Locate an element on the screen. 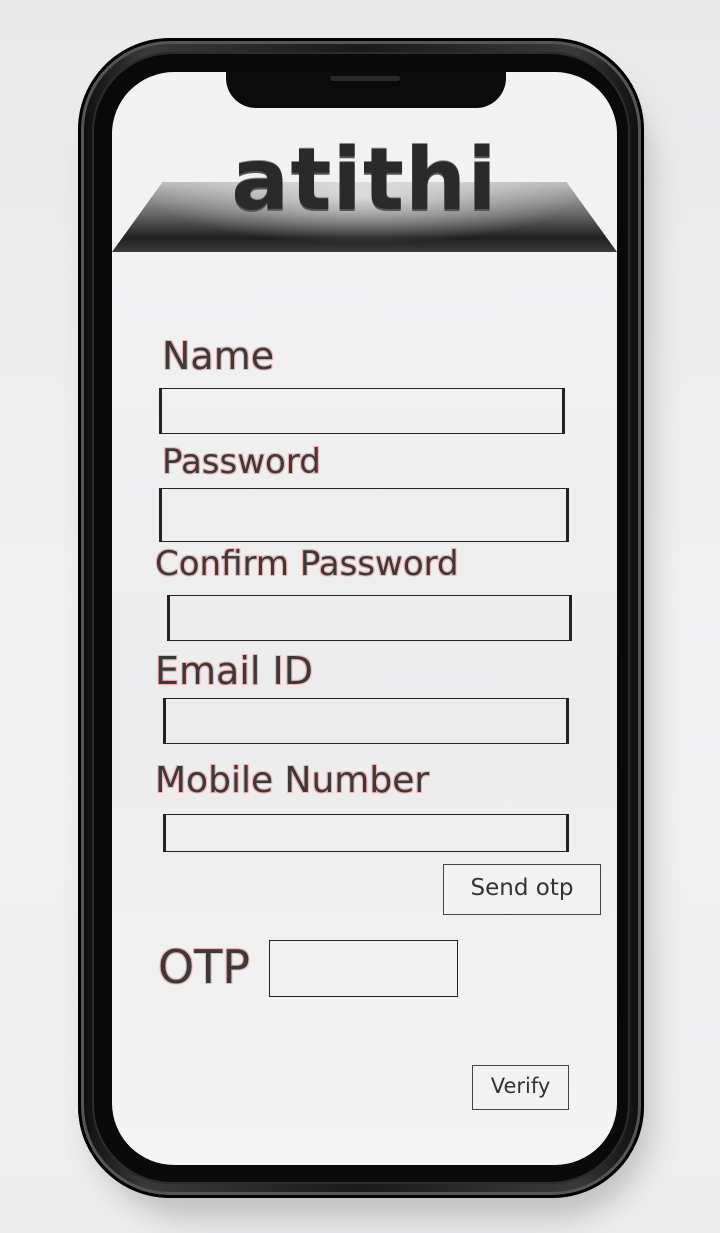  notch-speaker-icon is located at coordinates (365, 78).